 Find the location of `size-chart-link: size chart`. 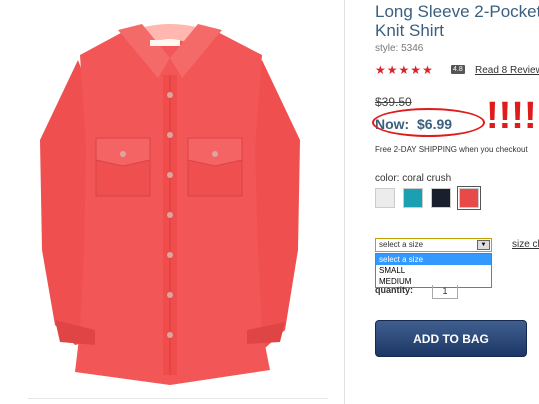

size-chart-link: size chart is located at coordinates (525, 244).